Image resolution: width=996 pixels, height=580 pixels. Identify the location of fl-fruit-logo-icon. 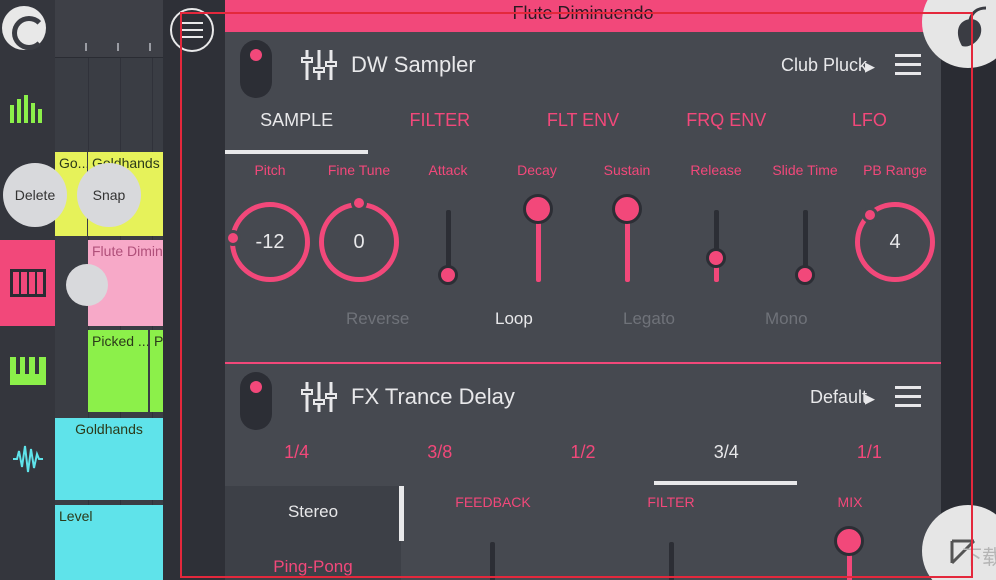
(959, 34).